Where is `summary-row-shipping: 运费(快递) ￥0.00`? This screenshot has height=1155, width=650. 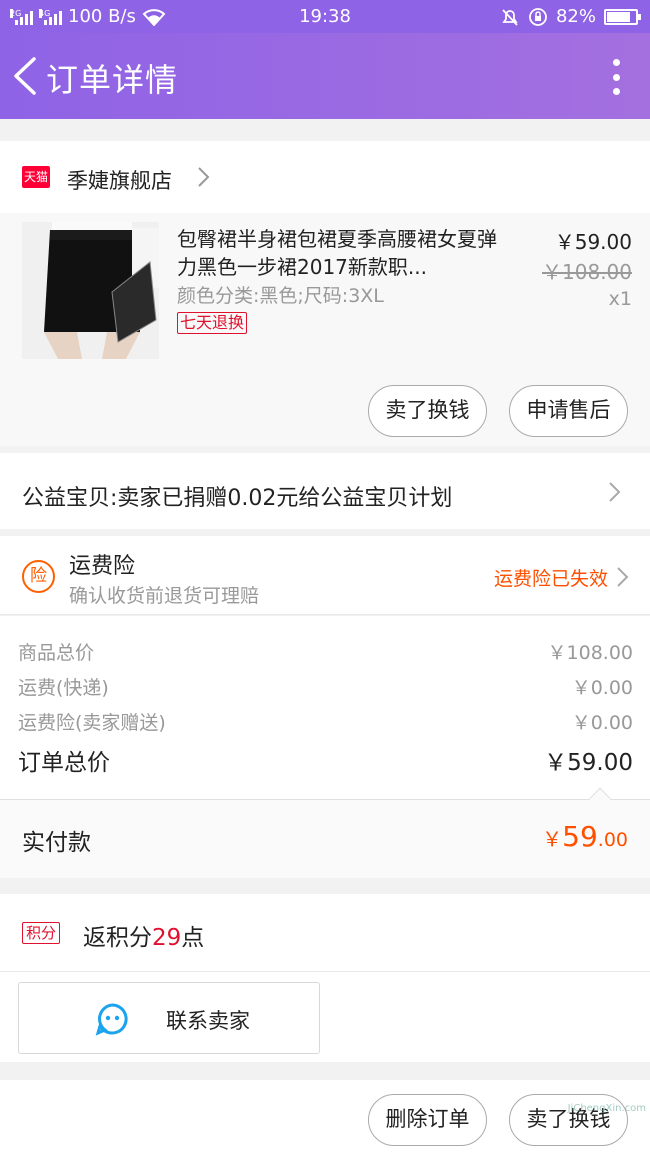
summary-row-shipping: 运费(快递) ￥0.00 is located at coordinates (325, 690).